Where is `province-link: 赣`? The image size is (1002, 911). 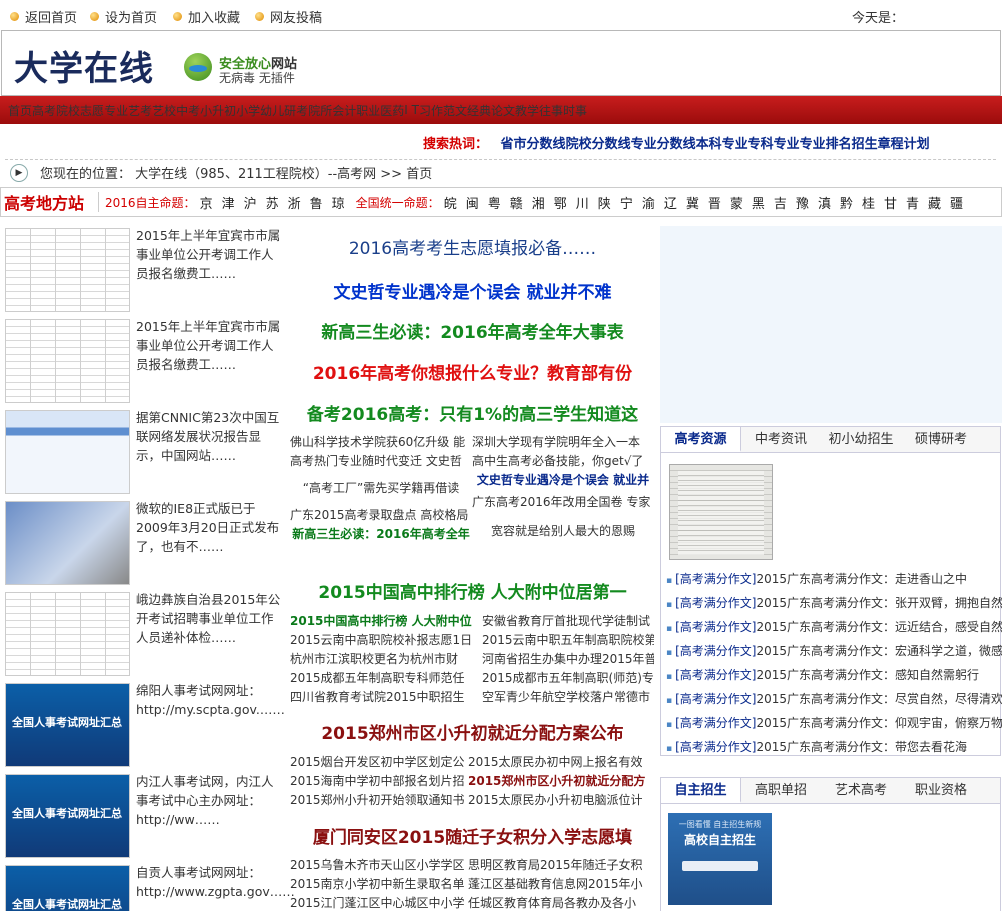
province-link: 赣 is located at coordinates (516, 202).